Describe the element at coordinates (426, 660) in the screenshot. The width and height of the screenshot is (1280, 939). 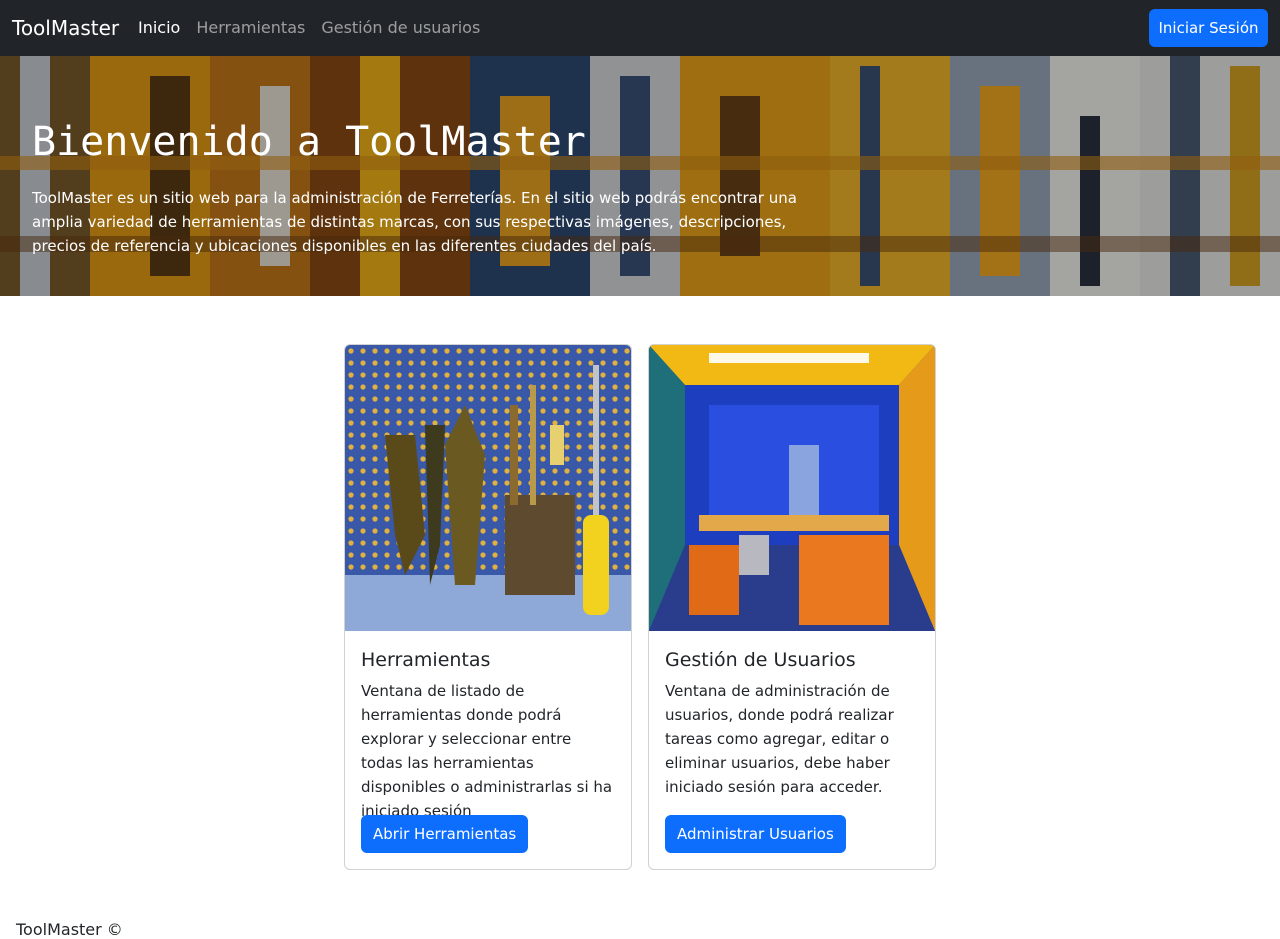
I see `card-title: Herramientas` at that location.